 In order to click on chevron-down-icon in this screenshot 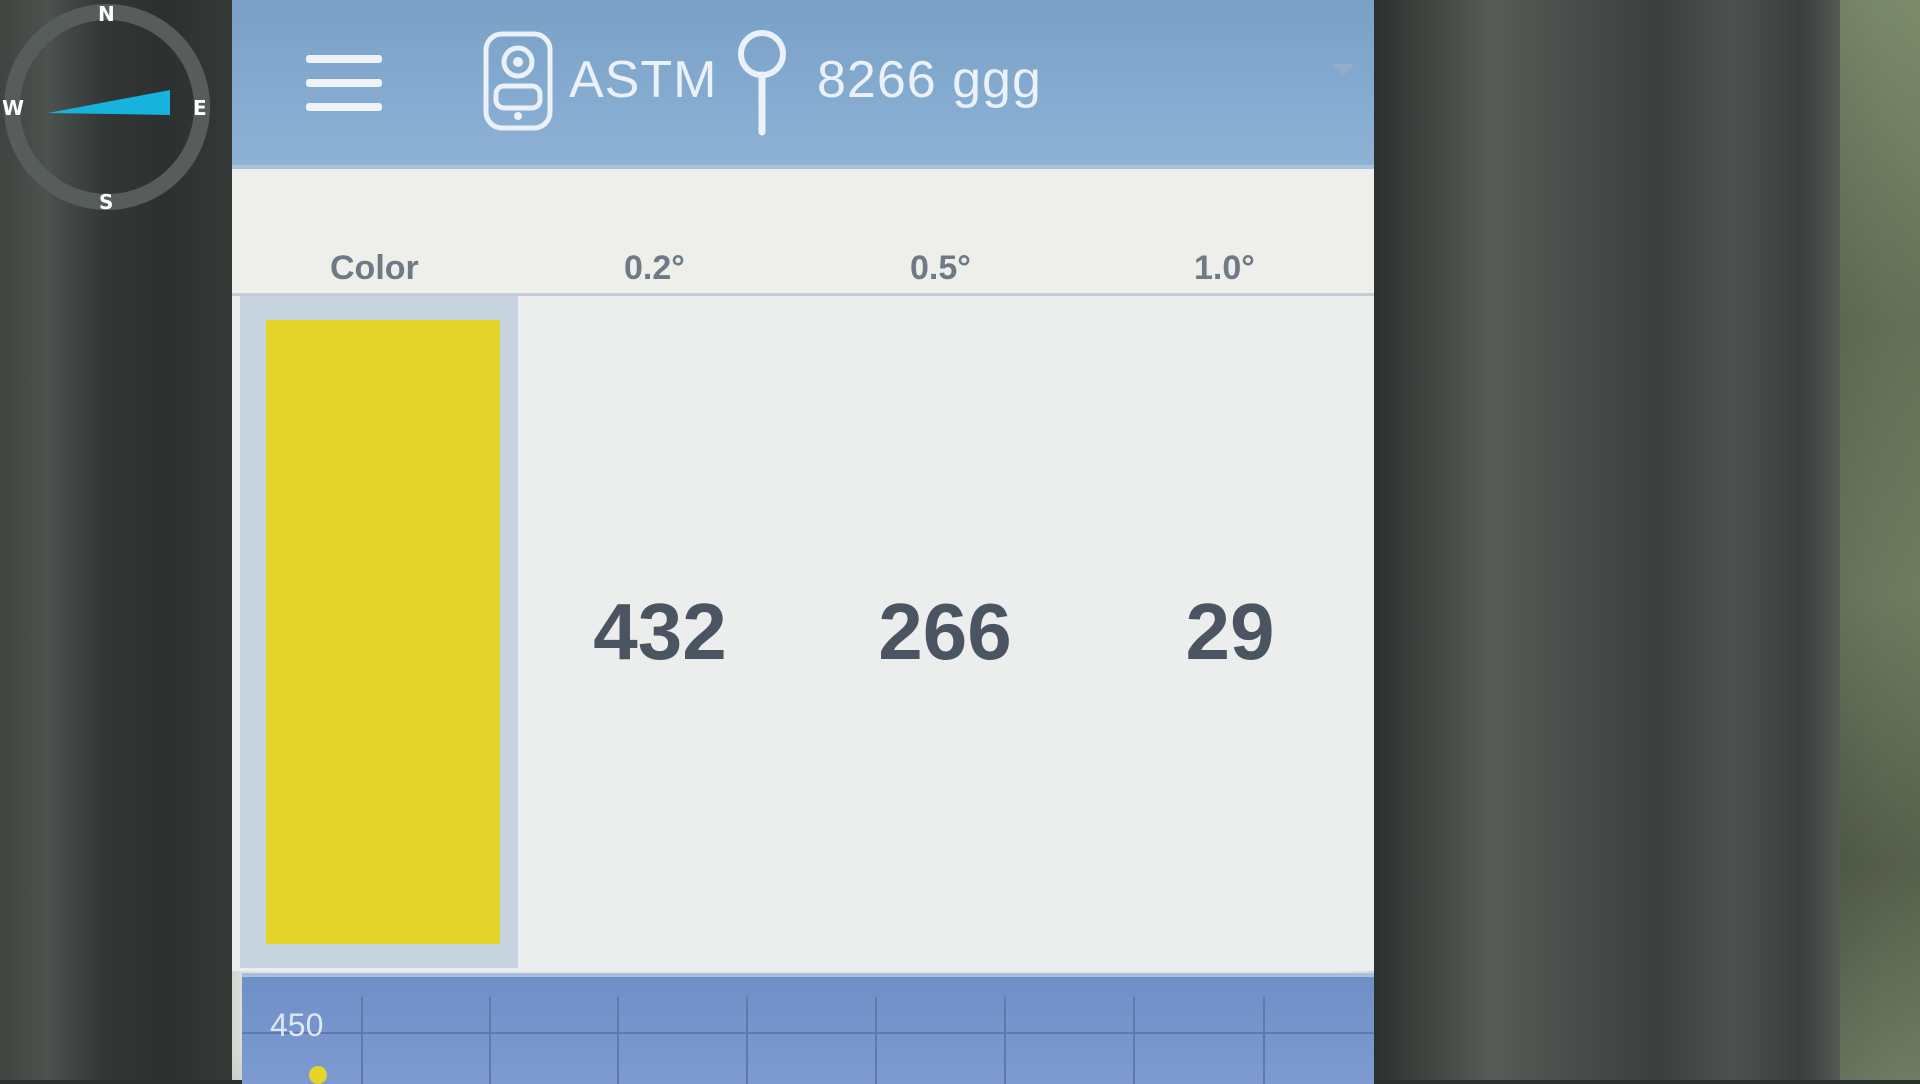, I will do `click(1343, 70)`.